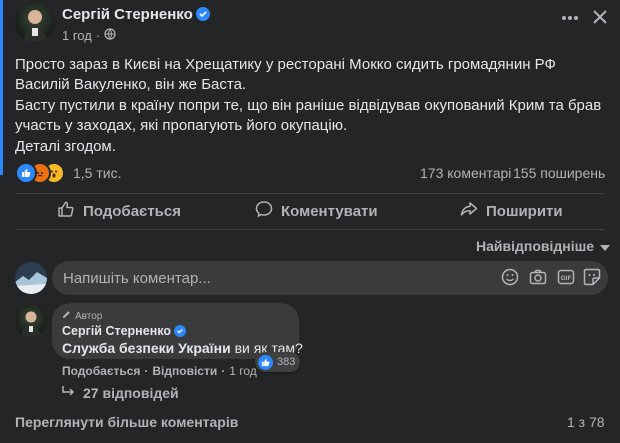 The image size is (620, 443). I want to click on reply-arrow-icon, so click(68, 393).